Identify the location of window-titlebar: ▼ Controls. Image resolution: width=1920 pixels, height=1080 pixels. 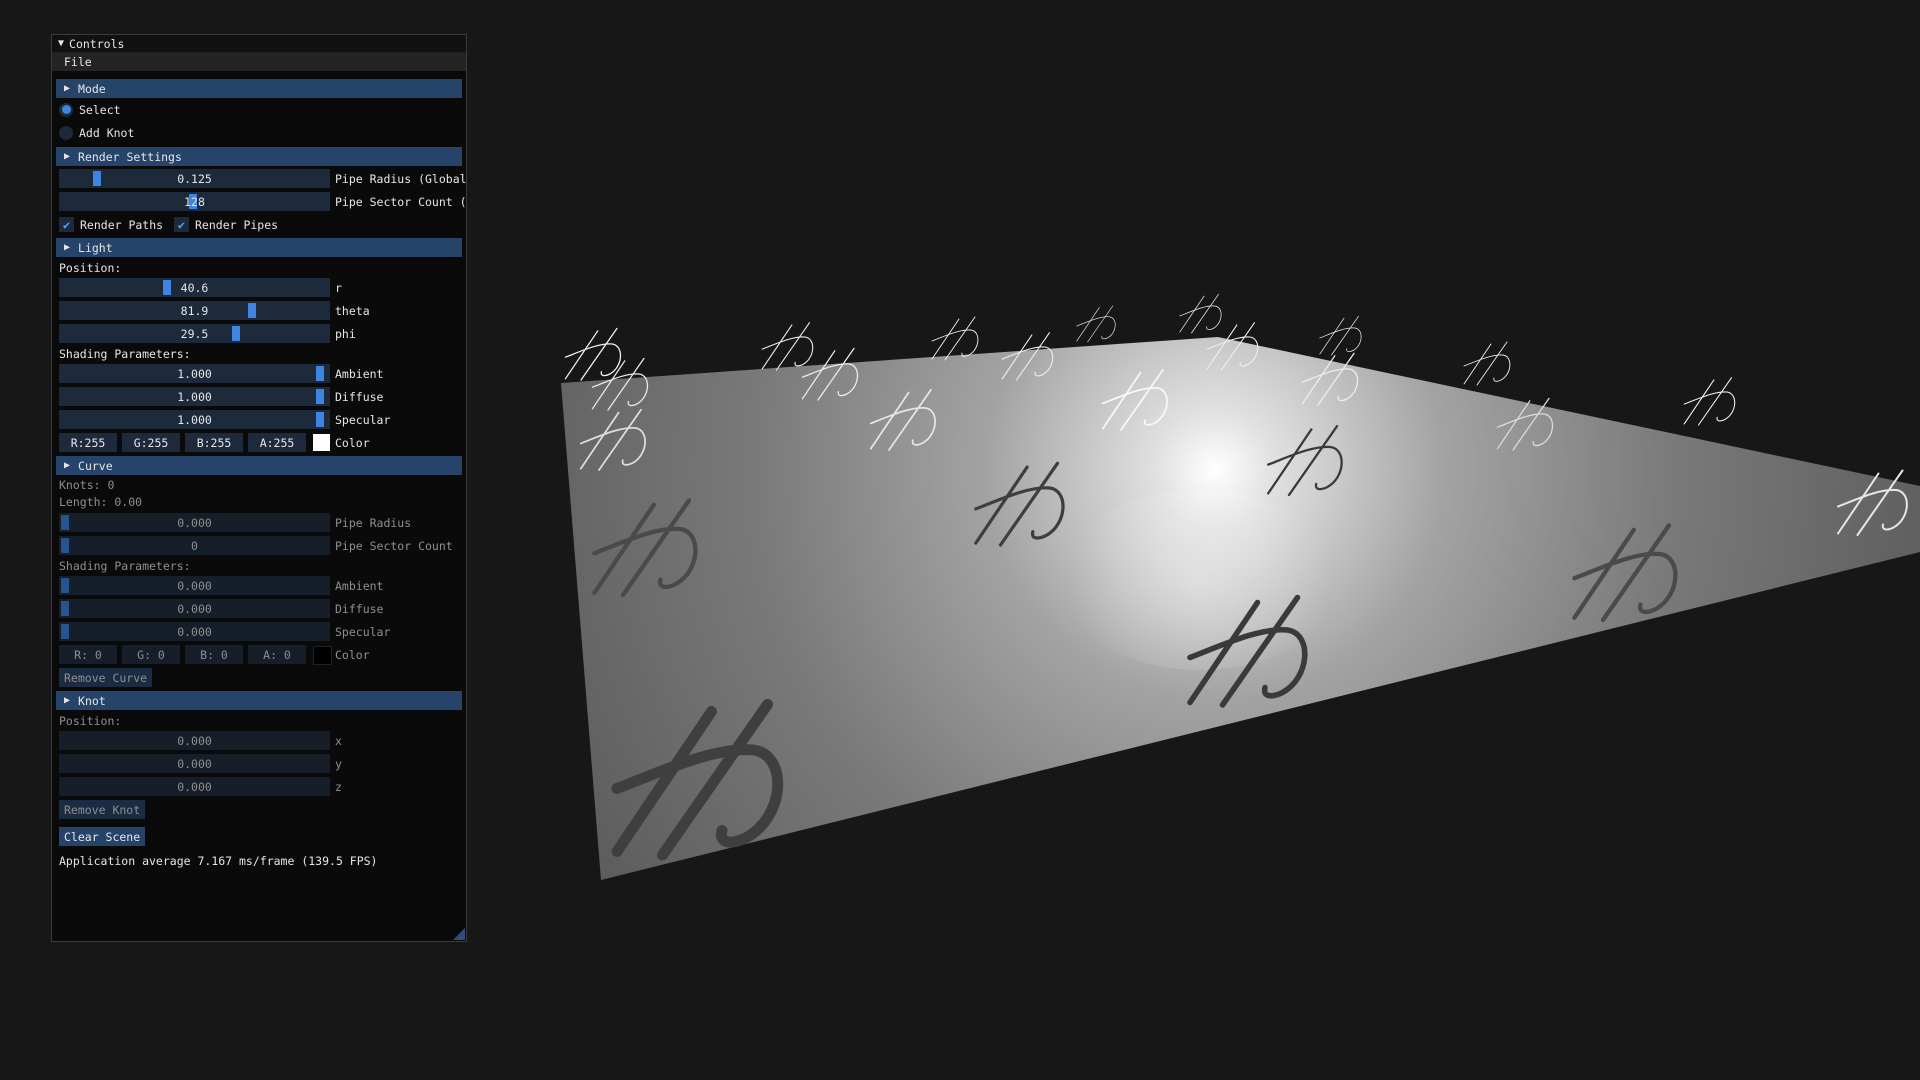
(259, 44).